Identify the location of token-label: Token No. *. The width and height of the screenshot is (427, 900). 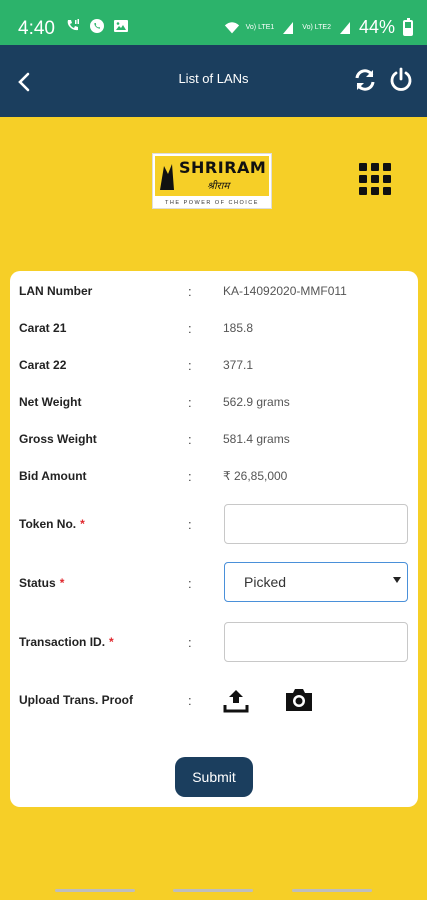
(52, 524).